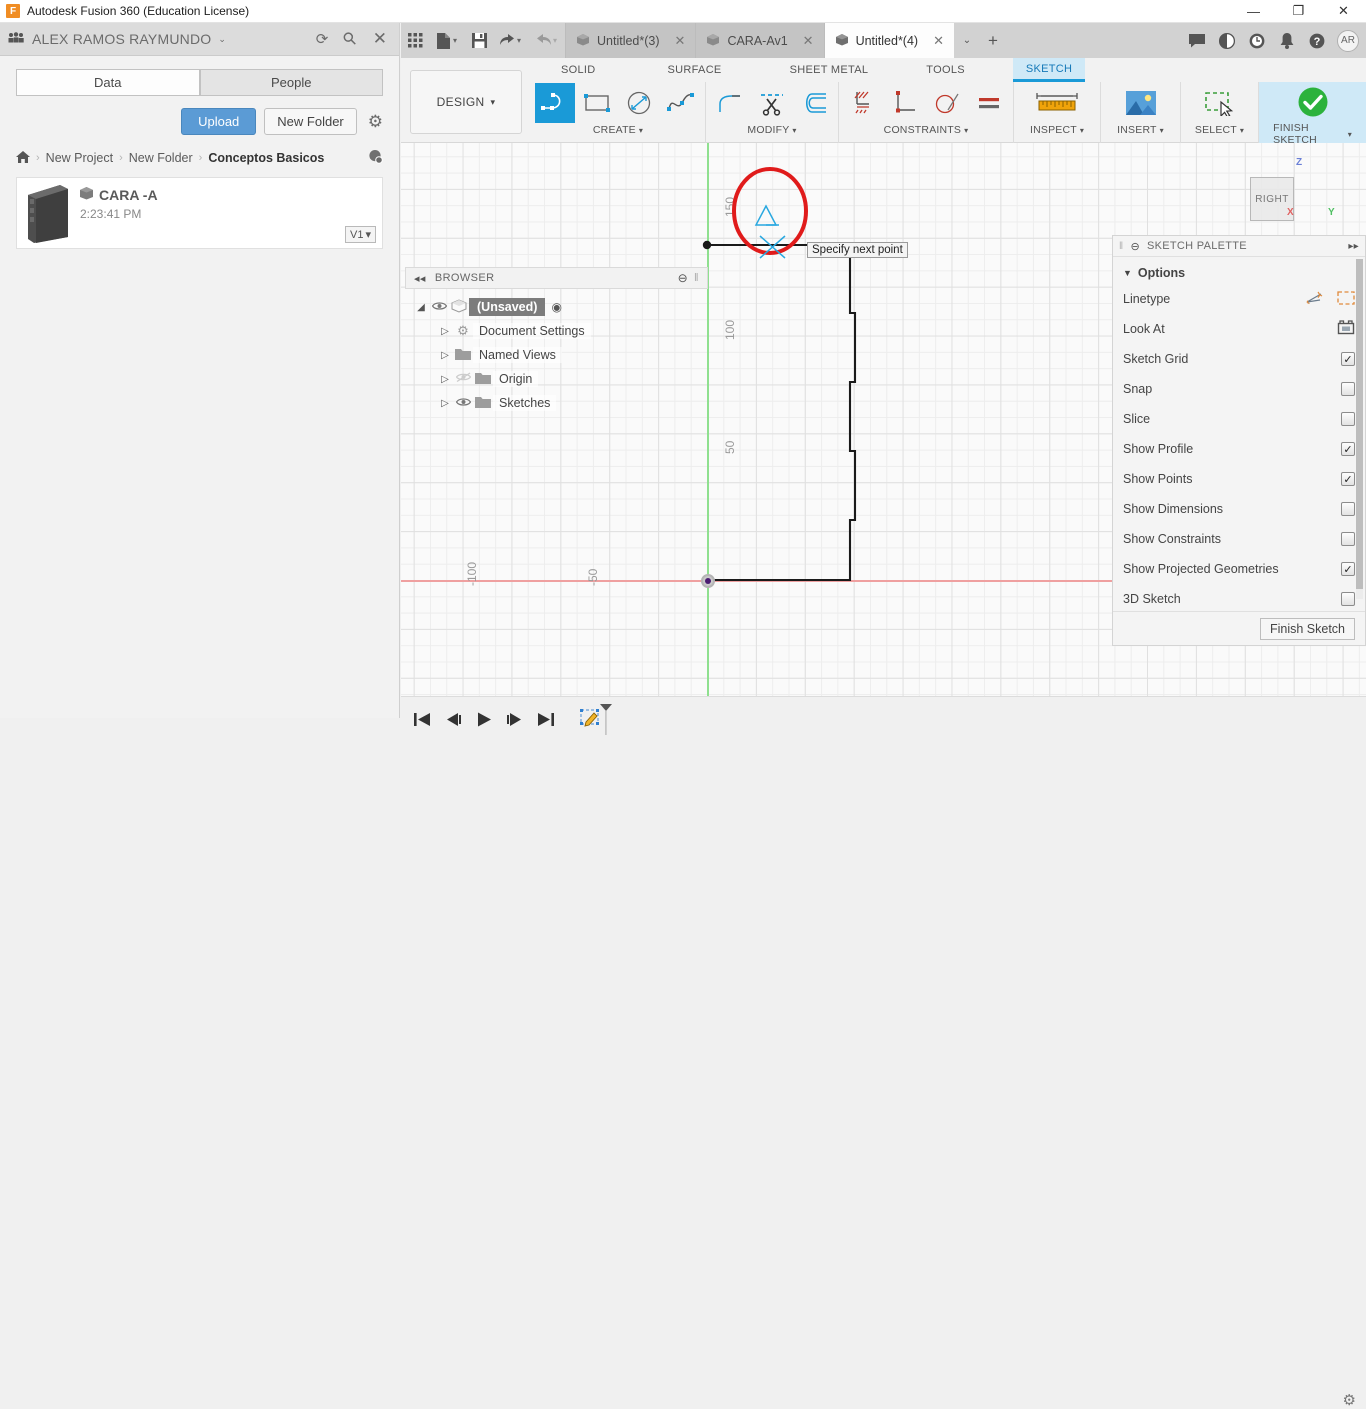 The width and height of the screenshot is (1366, 1409). I want to click on palette-expand-icon: ▸▸, so click(1353, 246).